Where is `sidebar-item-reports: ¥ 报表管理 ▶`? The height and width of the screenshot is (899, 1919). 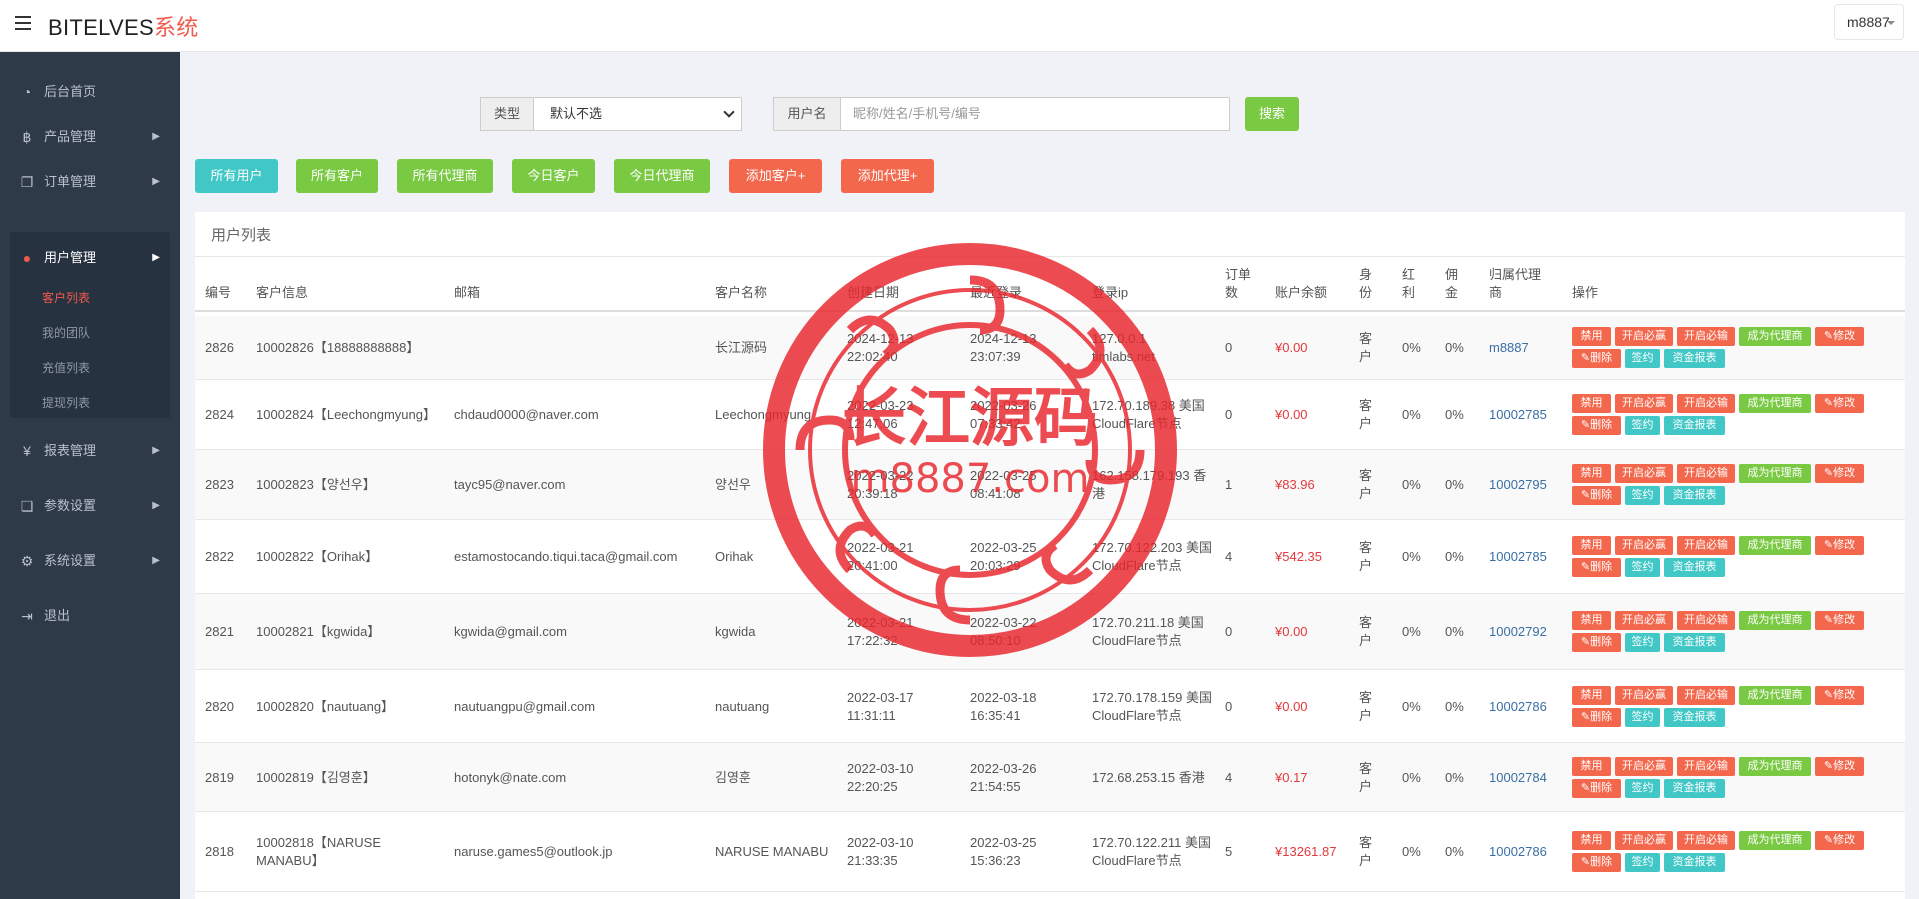 sidebar-item-reports: ¥ 报表管理 ▶ is located at coordinates (90, 451).